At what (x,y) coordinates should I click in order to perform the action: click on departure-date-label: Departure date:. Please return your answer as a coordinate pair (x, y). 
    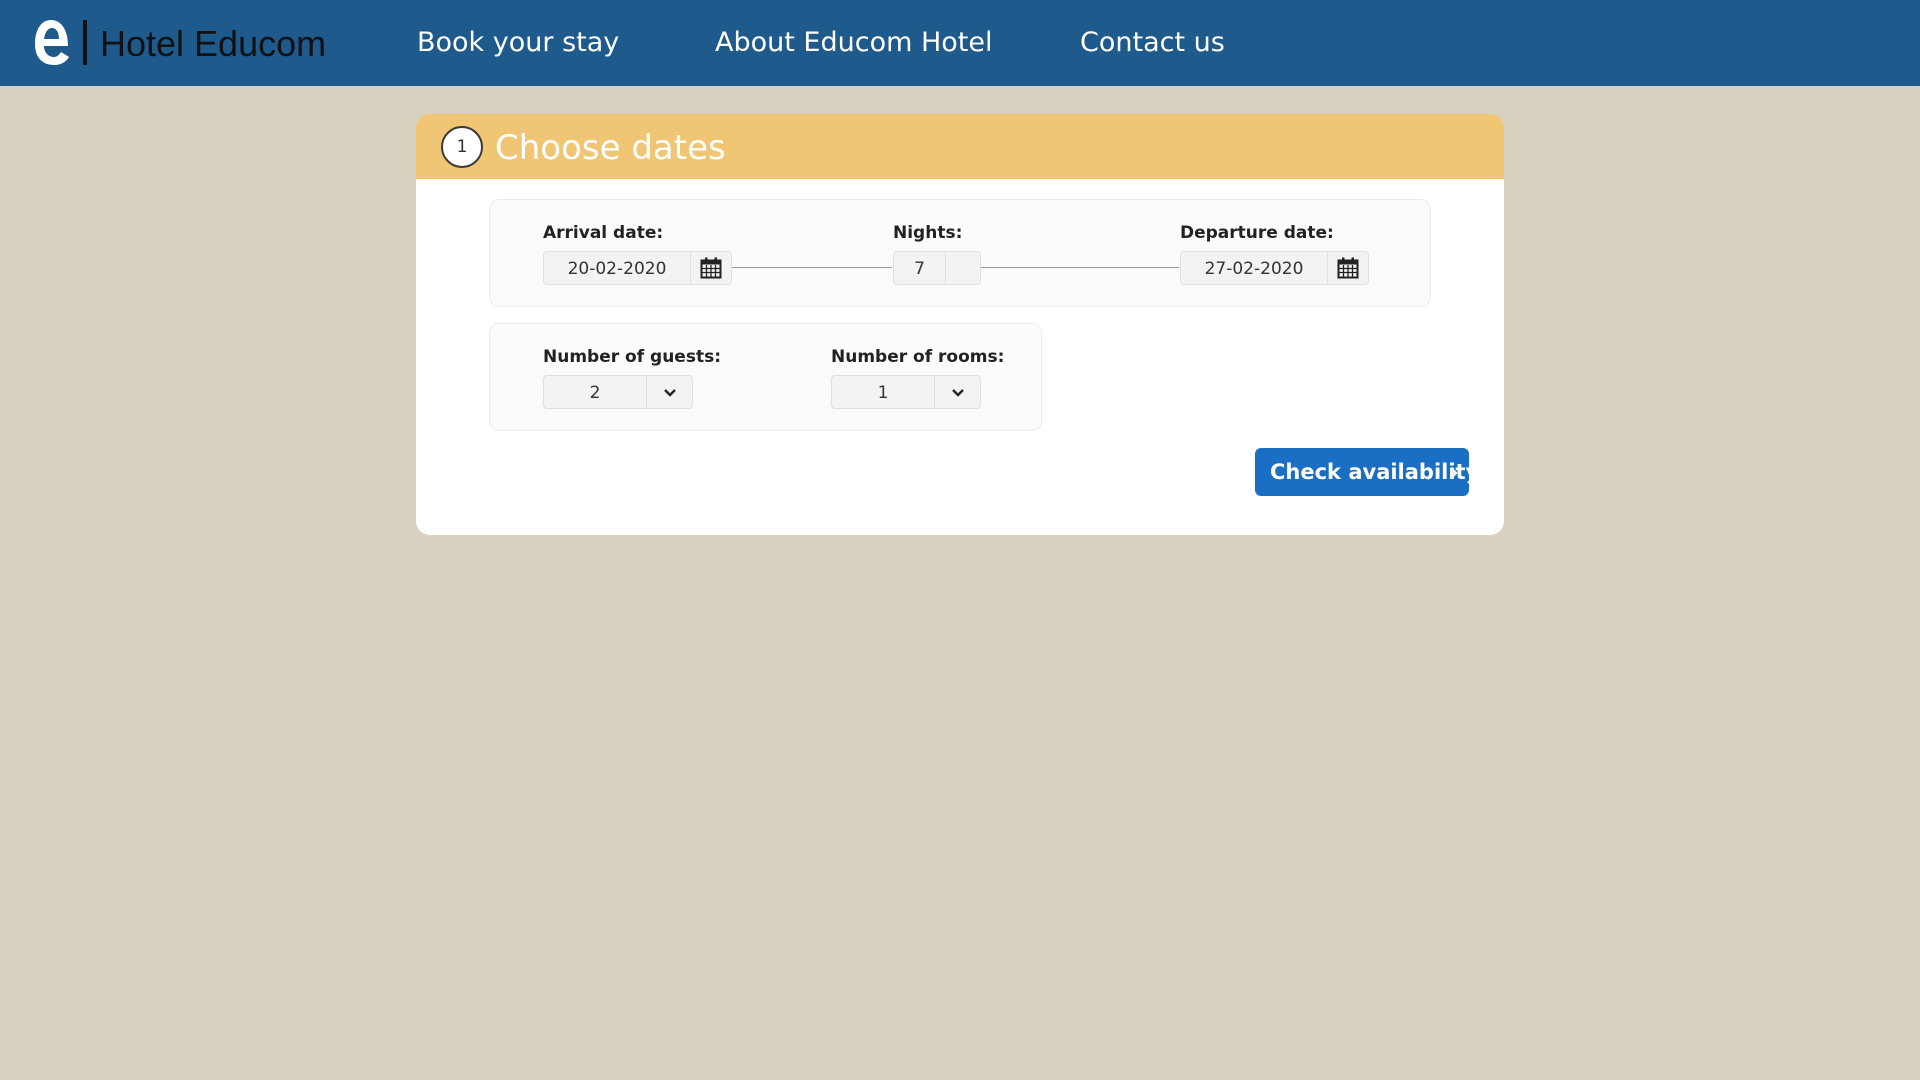
    Looking at the image, I should click on (1257, 233).